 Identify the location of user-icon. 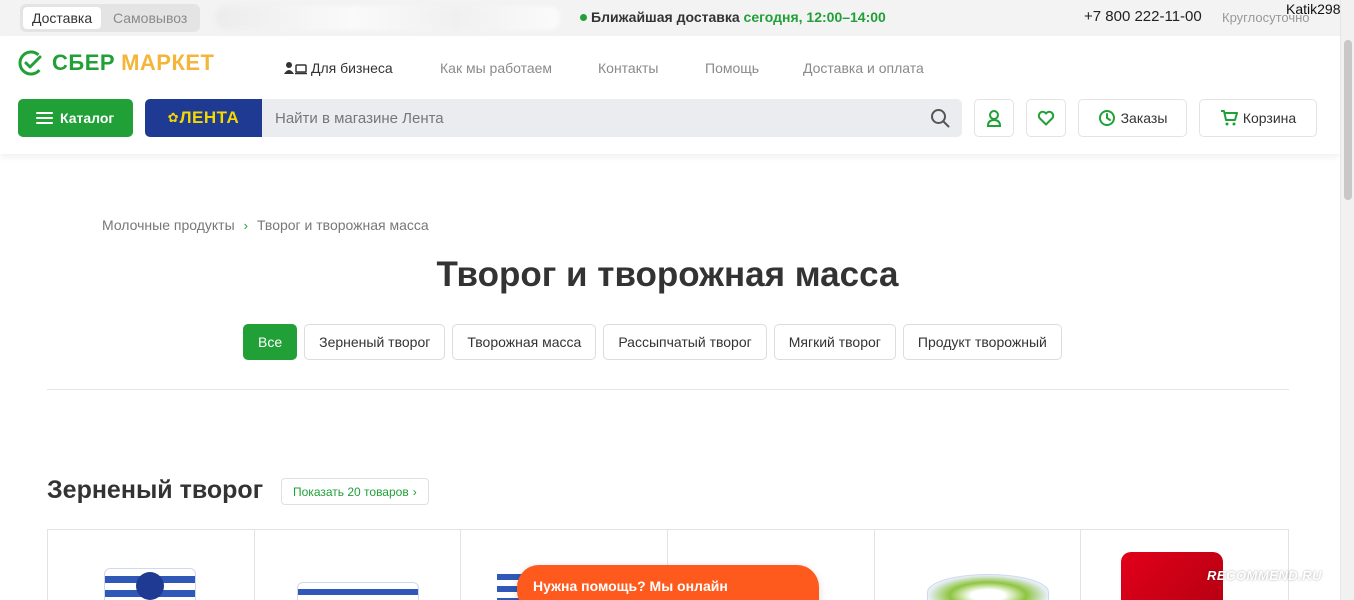
(994, 118).